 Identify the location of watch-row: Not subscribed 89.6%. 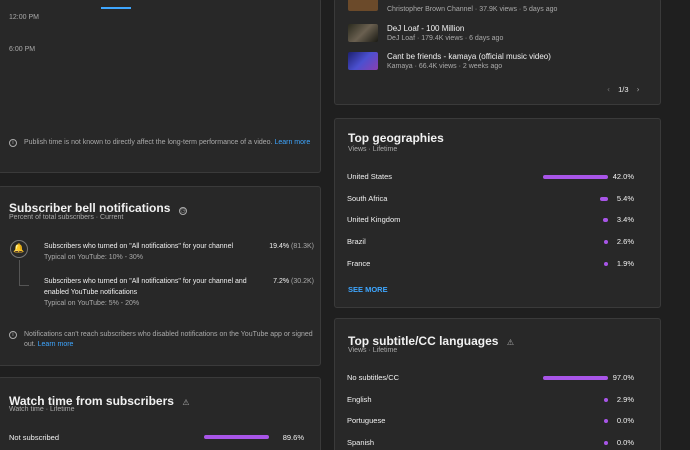
(161, 438).